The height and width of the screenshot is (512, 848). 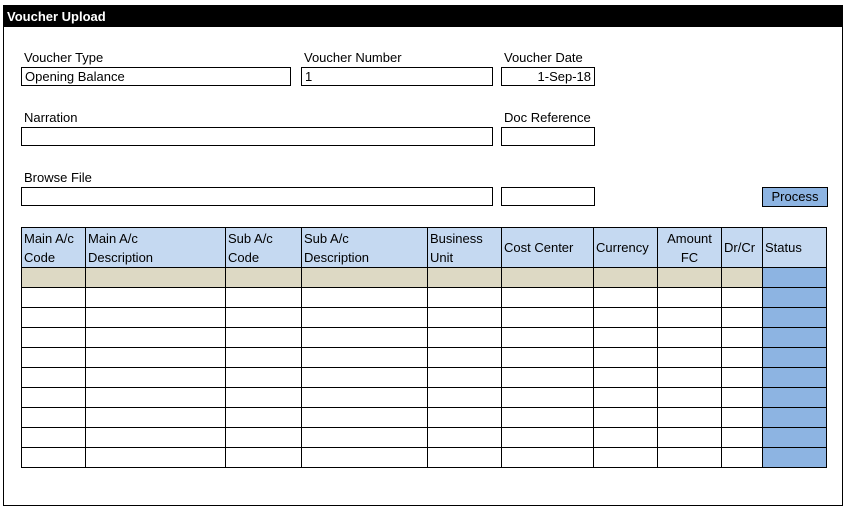 What do you see at coordinates (464, 247) in the screenshot?
I see `col-header-business-unit: Business Unit` at bounding box center [464, 247].